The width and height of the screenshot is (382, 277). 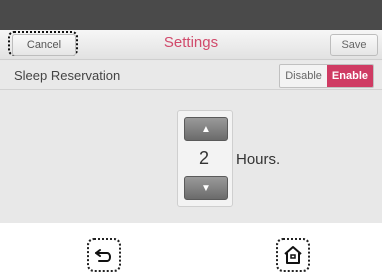 I want to click on decrease-hours-button: ▼, so click(x=206, y=188).